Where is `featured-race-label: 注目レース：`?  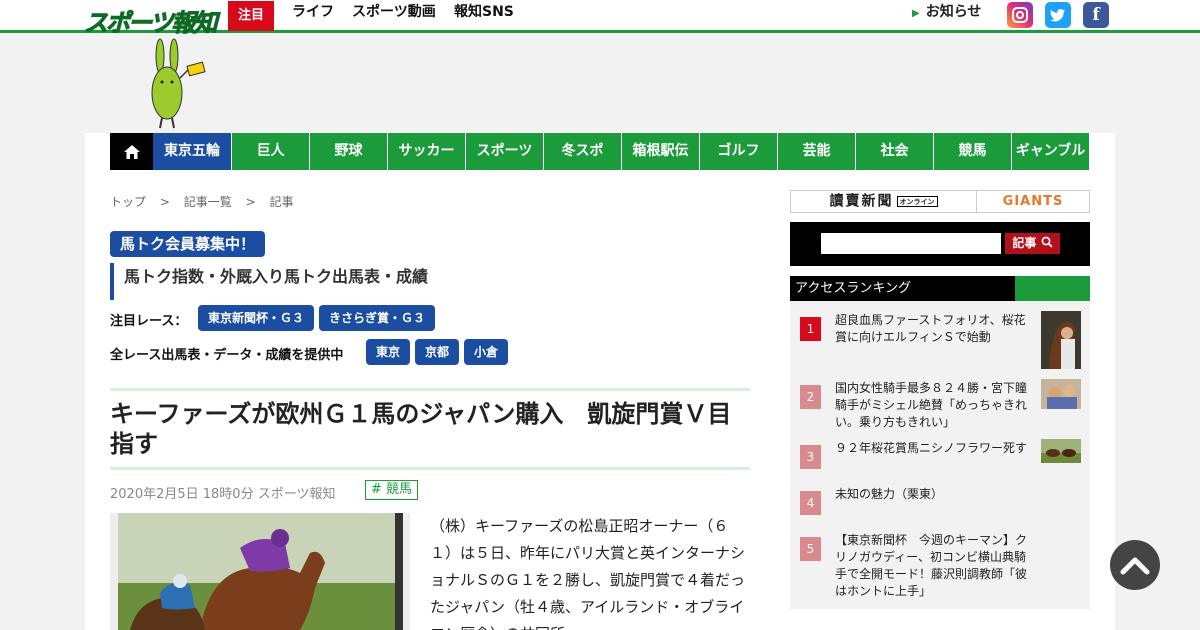 featured-race-label: 注目レース： is located at coordinates (149, 321).